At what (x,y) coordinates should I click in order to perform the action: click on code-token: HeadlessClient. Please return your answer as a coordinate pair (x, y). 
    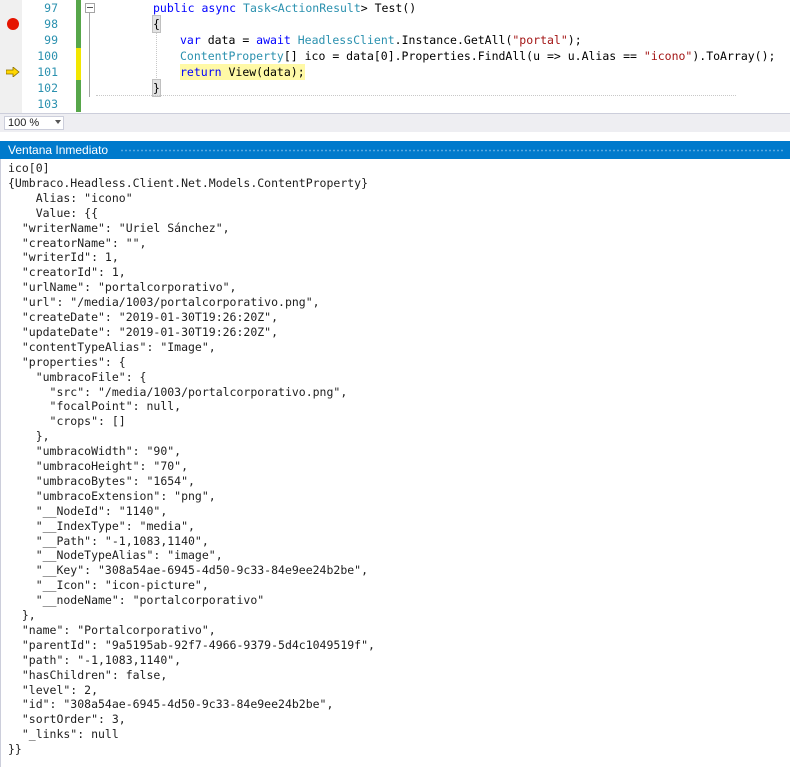
    Looking at the image, I should click on (346, 40).